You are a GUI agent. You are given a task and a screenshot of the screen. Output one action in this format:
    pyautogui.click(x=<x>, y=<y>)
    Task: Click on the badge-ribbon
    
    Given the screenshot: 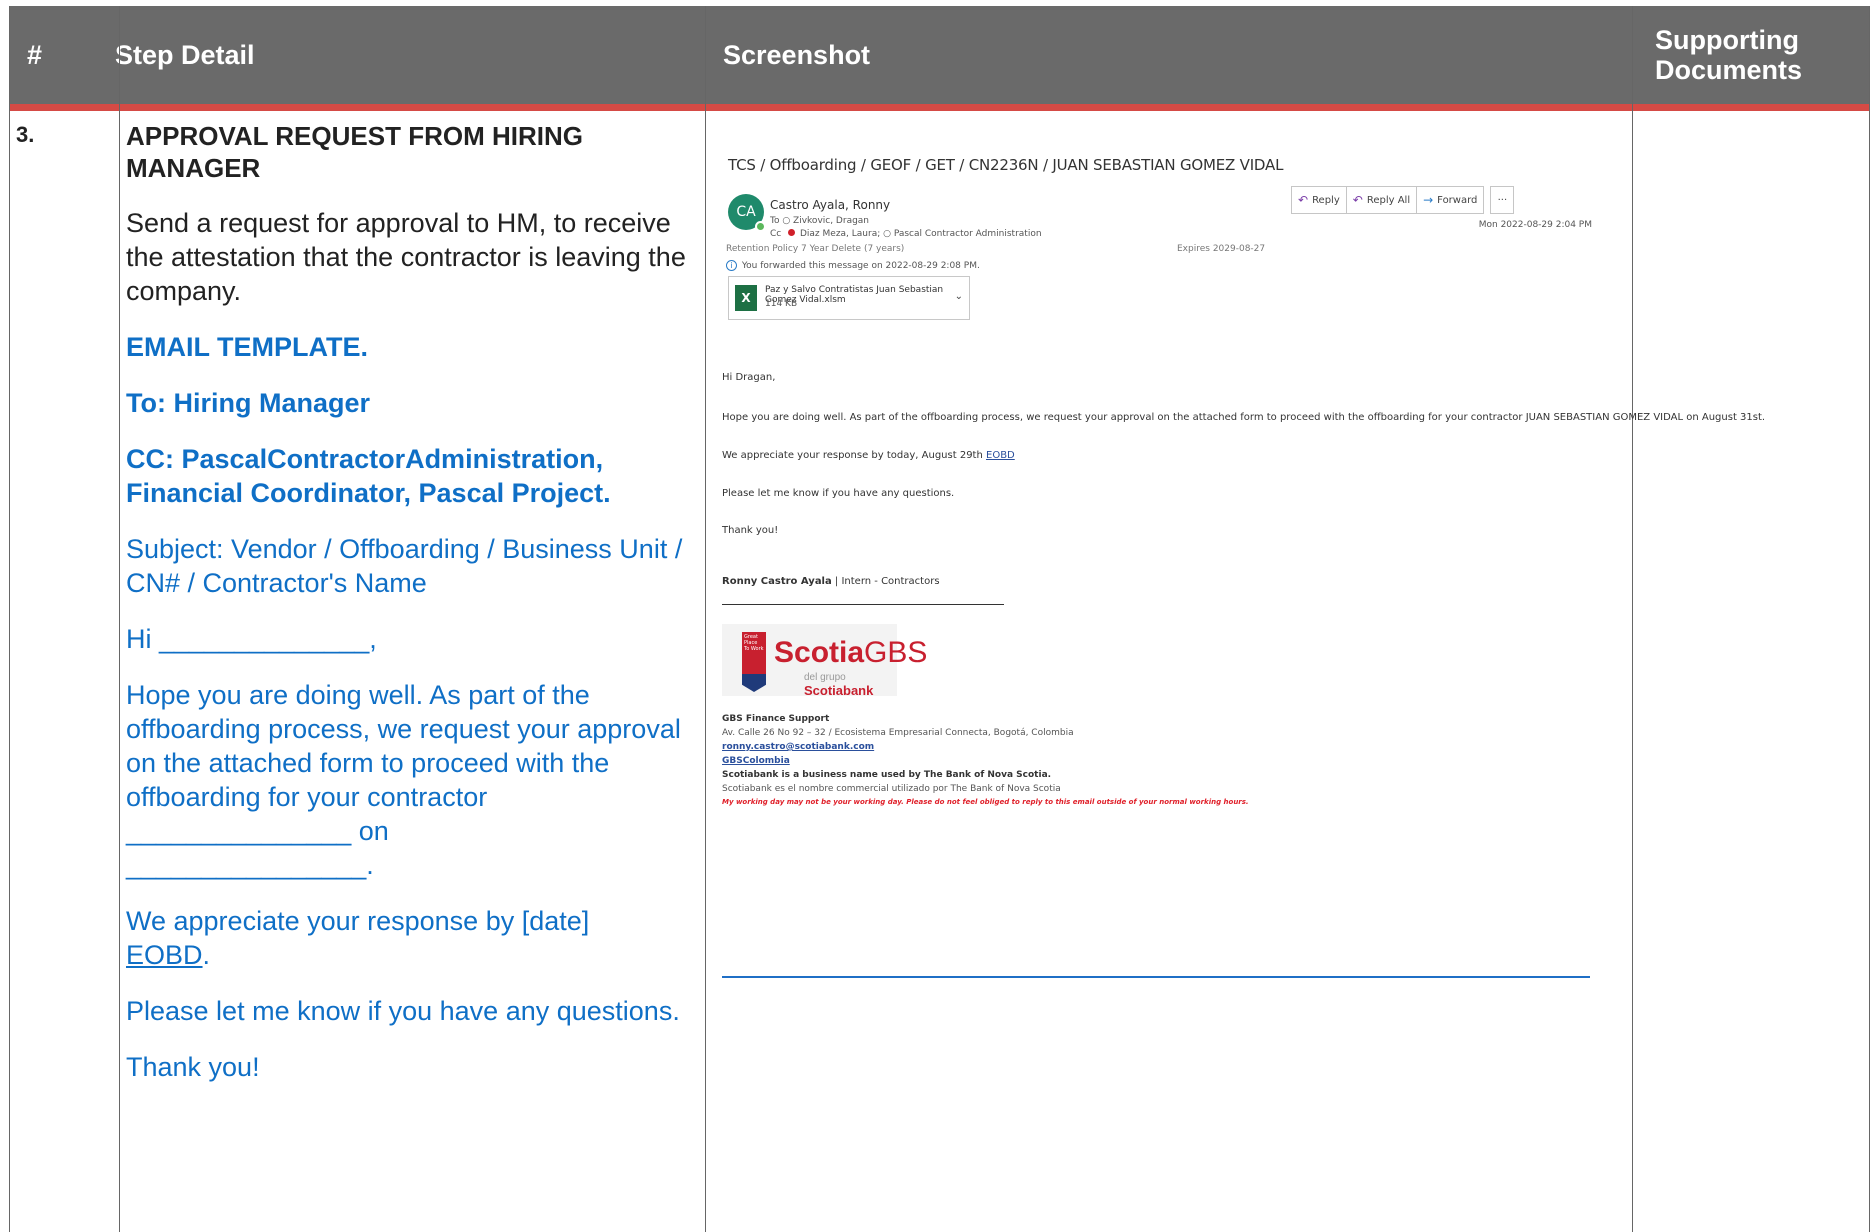 What is the action you would take?
    pyautogui.click(x=754, y=683)
    